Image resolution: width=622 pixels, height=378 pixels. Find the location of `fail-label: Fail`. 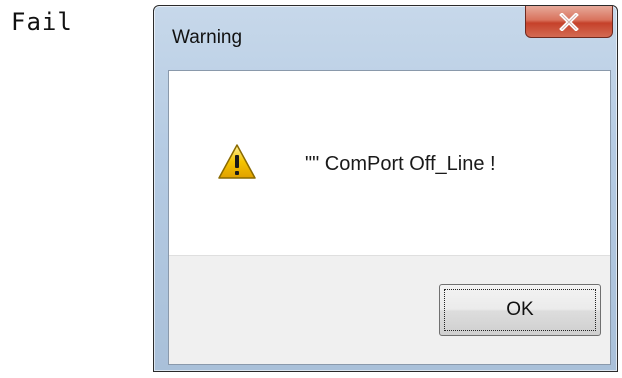

fail-label: Fail is located at coordinates (42, 22).